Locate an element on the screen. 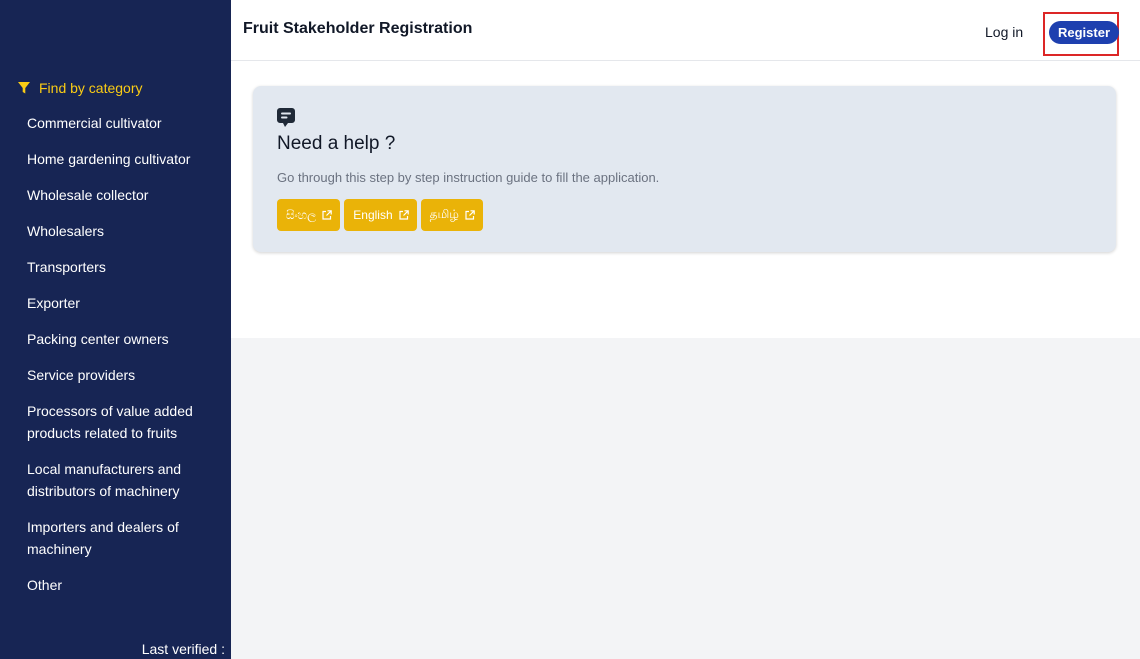 The width and height of the screenshot is (1140, 659). sidebar-item-service-providers: Service providers is located at coordinates (115, 375).